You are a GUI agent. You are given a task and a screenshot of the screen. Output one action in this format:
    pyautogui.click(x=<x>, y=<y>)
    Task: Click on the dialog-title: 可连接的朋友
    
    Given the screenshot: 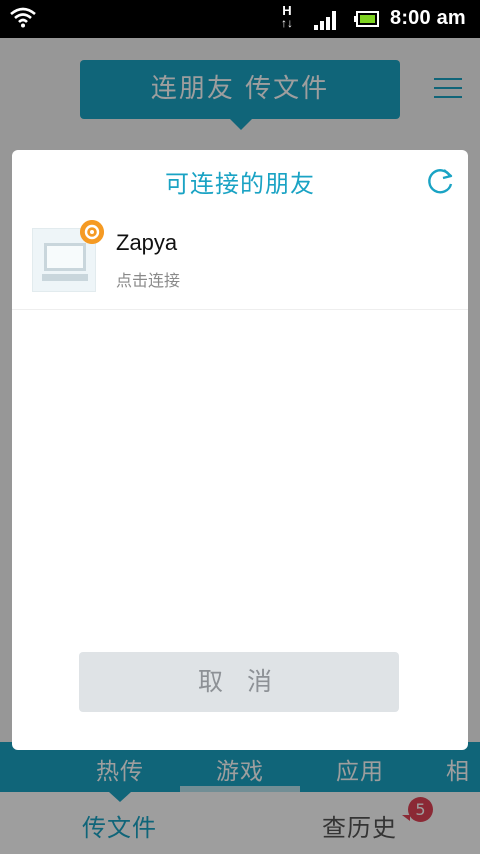 What is the action you would take?
    pyautogui.click(x=240, y=184)
    